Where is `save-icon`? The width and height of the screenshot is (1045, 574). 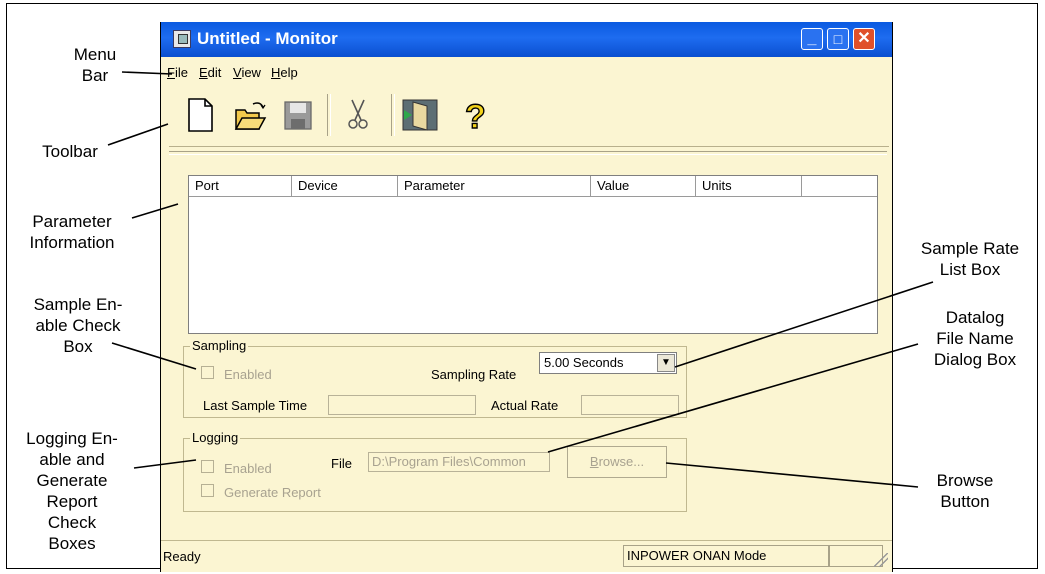
save-icon is located at coordinates (298, 115).